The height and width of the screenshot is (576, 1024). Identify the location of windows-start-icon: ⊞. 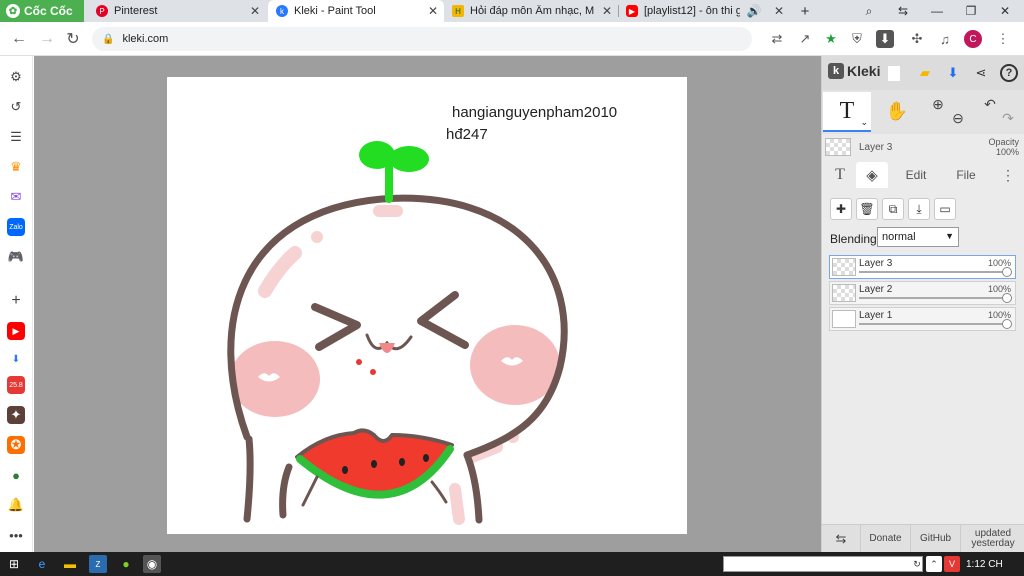
(14, 564).